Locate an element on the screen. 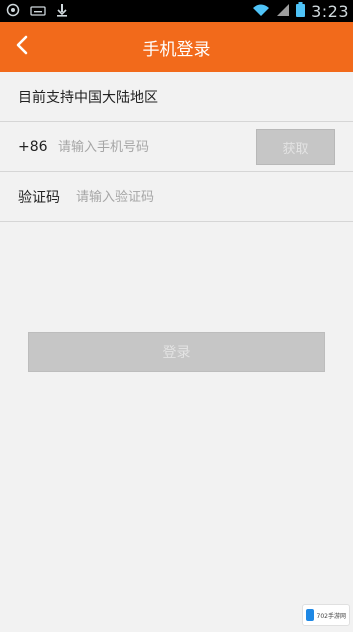 This screenshot has width=353, height=632. region-notice-row: 目前支持中国大陆地区 is located at coordinates (176, 97).